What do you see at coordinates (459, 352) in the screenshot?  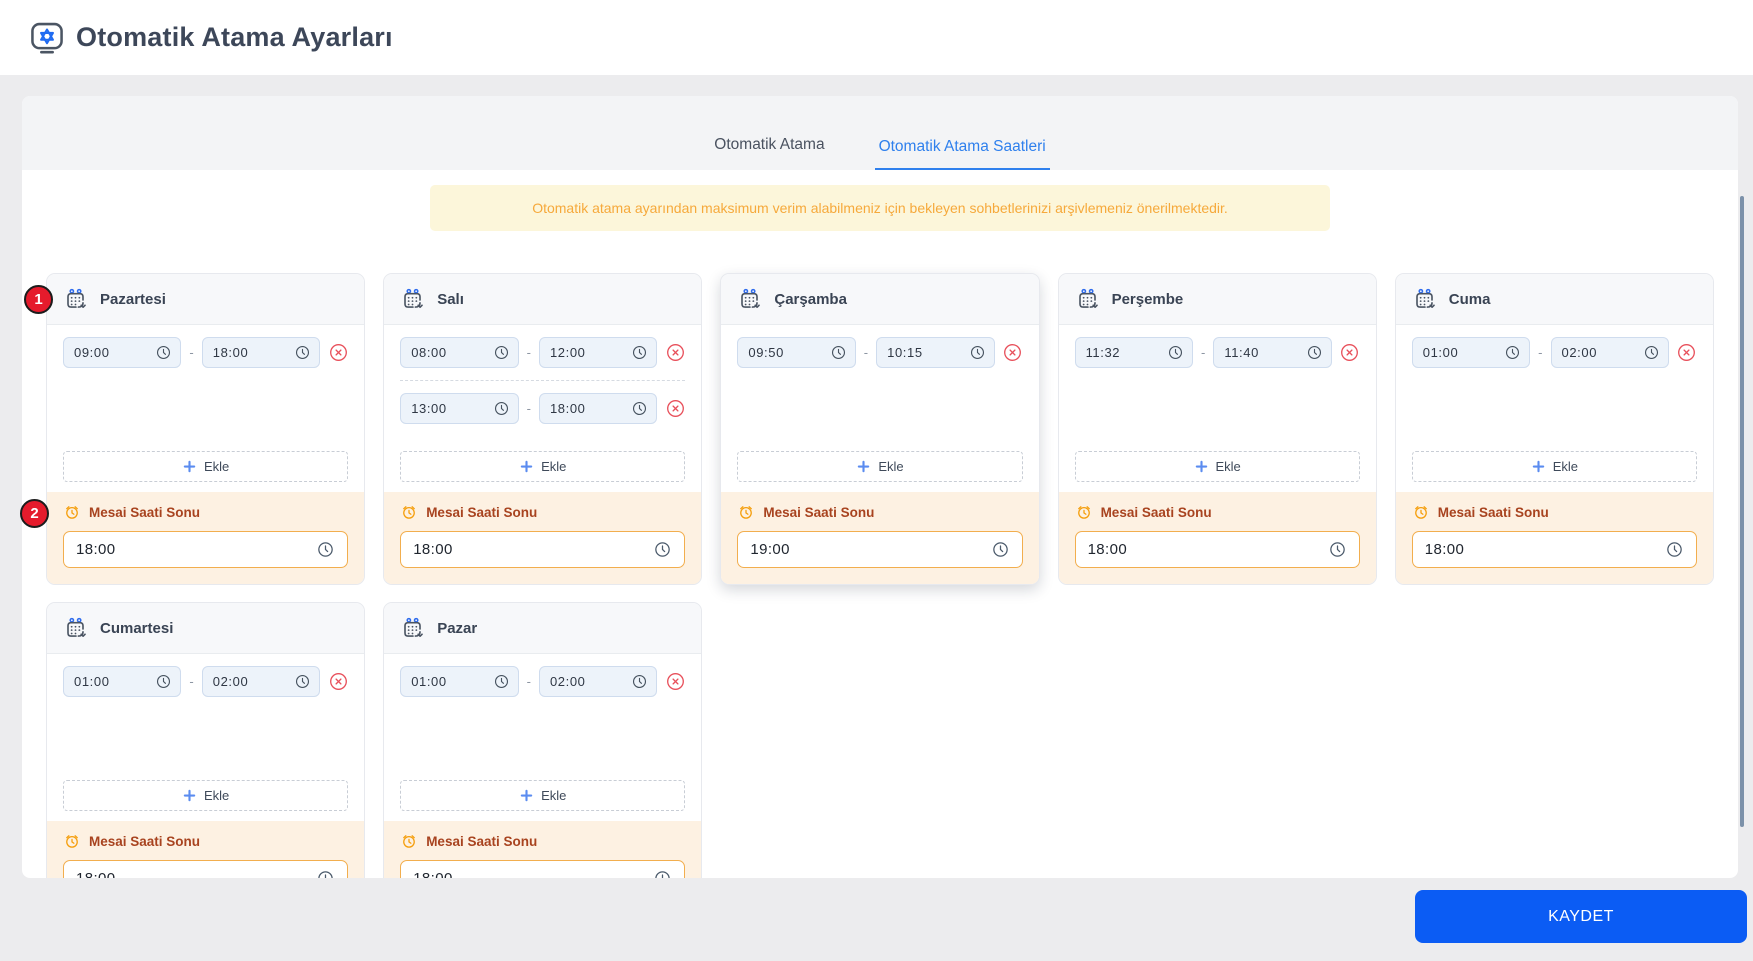 I see `start-time-input: 08:00` at bounding box center [459, 352].